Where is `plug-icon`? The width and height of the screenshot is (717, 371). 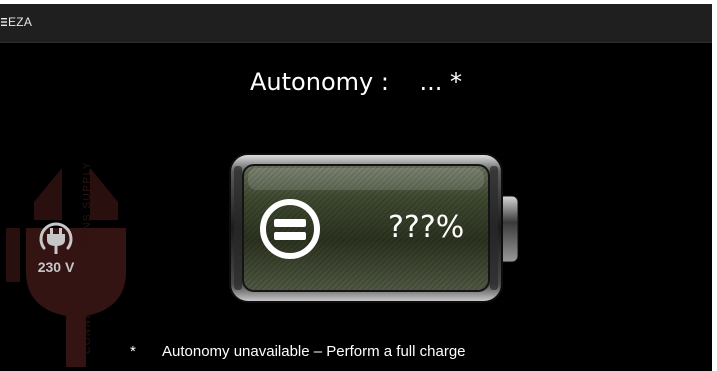 plug-icon is located at coordinates (56, 238).